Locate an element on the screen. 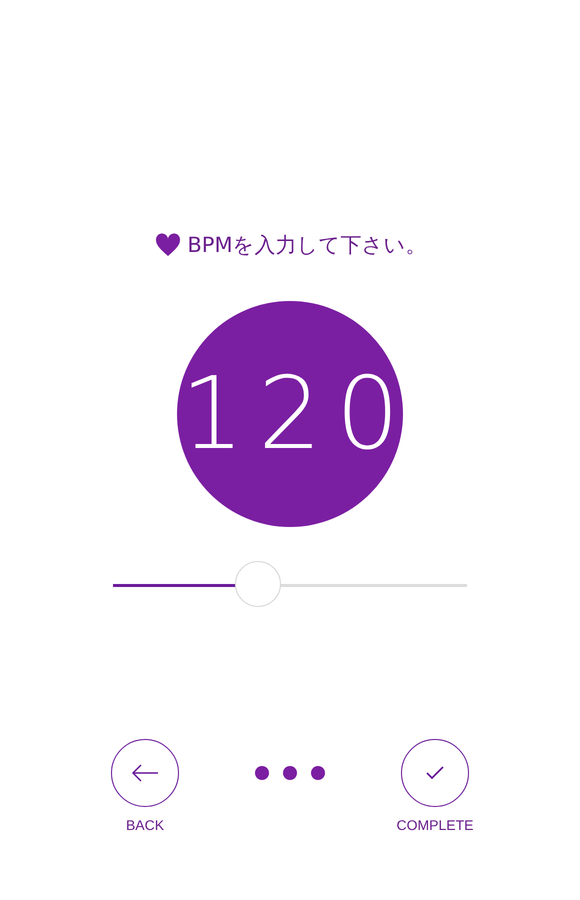  complete-button: COMPLETE is located at coordinates (435, 786).